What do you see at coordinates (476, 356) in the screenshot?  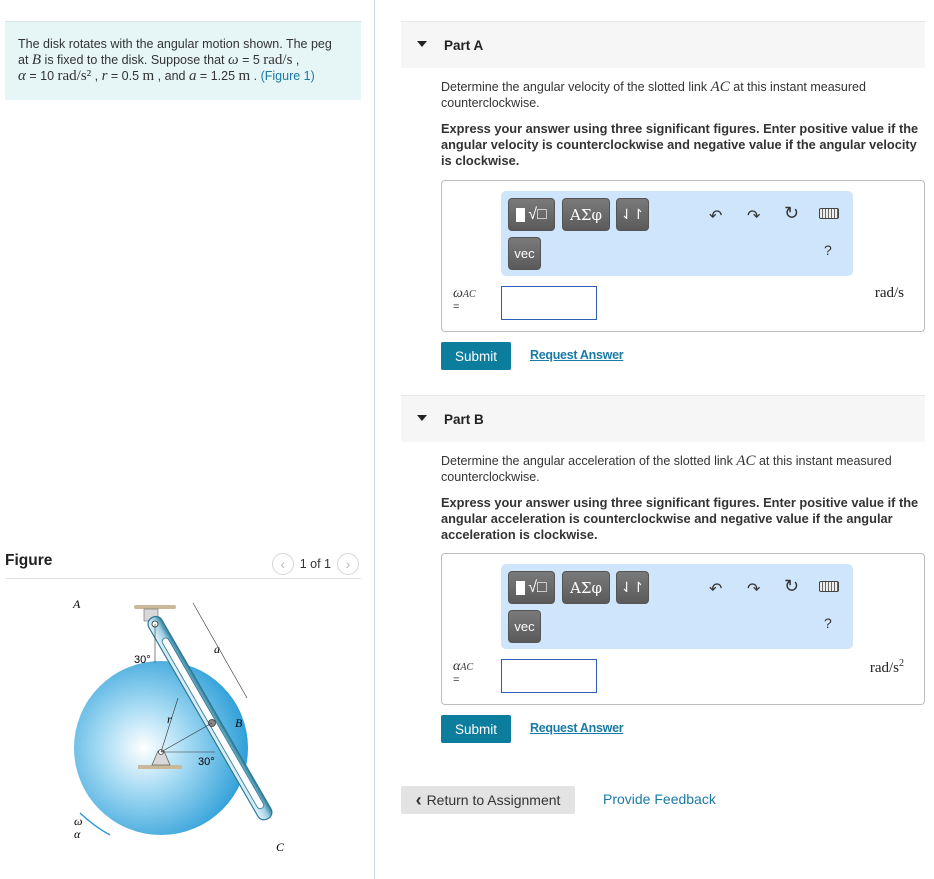 I see `part-a-submit-button: Submit` at bounding box center [476, 356].